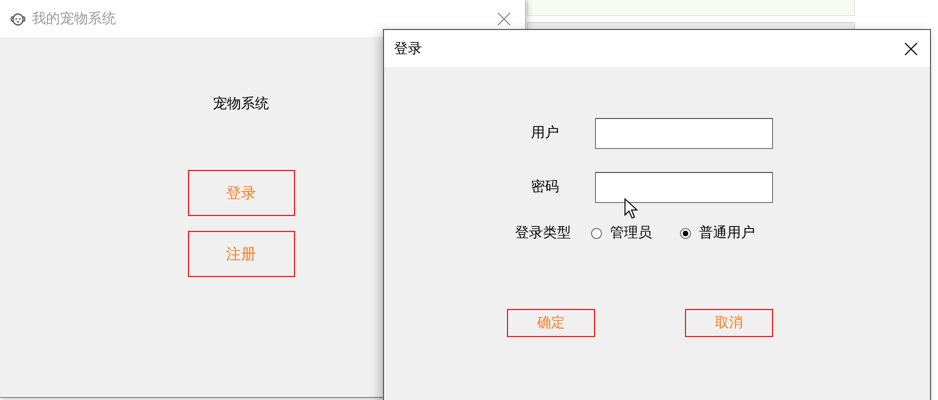 The height and width of the screenshot is (400, 938). I want to click on dialog-button: 取消, so click(729, 323).